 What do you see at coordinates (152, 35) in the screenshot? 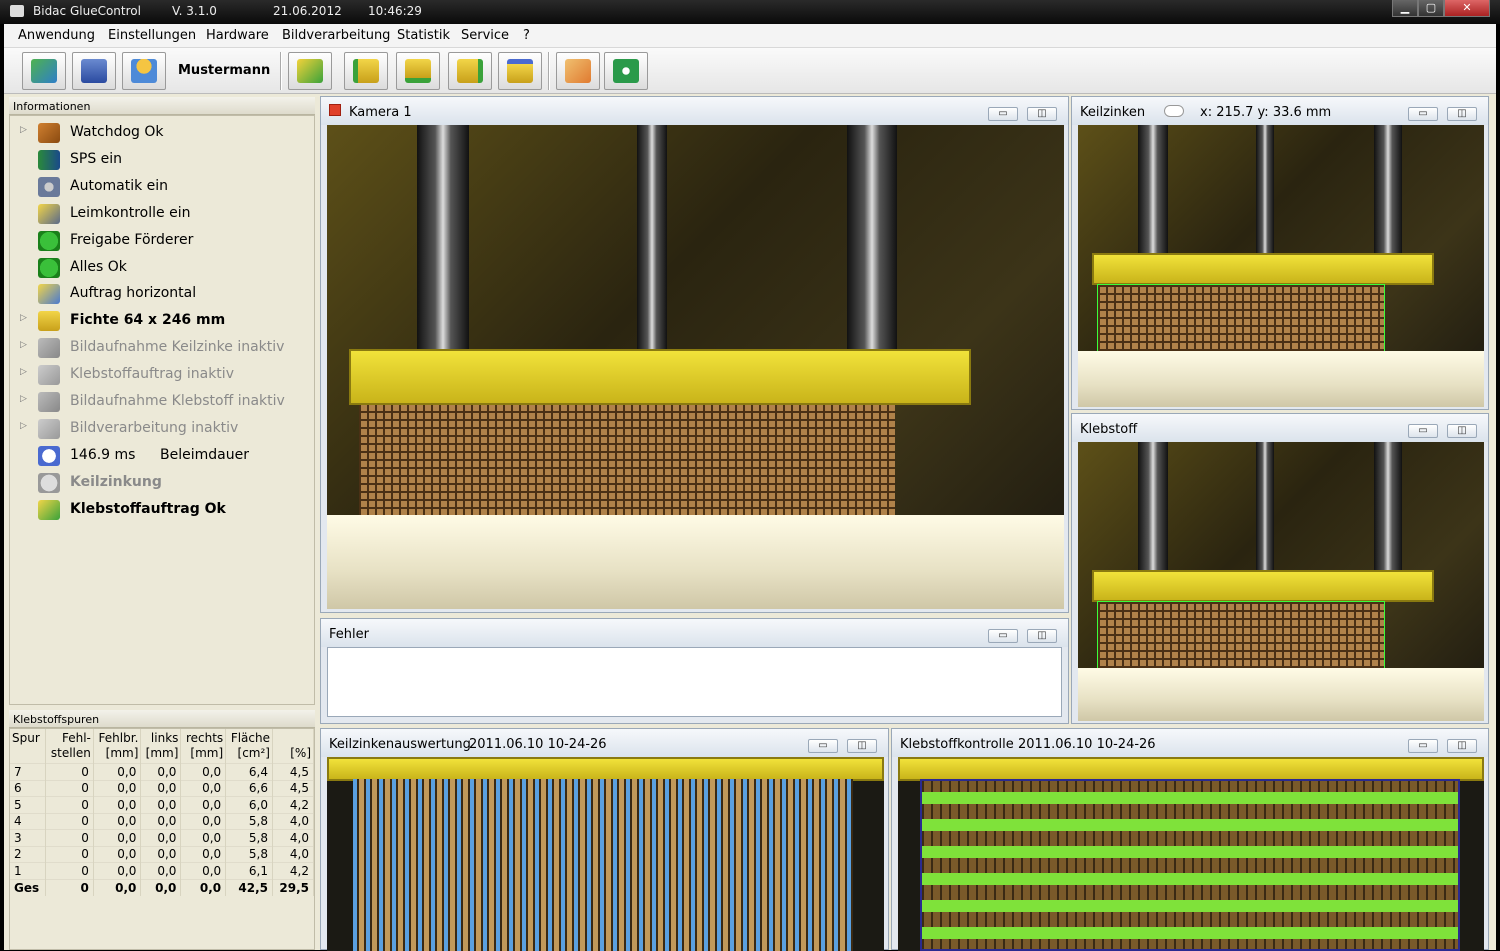
I see `menu-einstellungen: Einstellungen` at bounding box center [152, 35].